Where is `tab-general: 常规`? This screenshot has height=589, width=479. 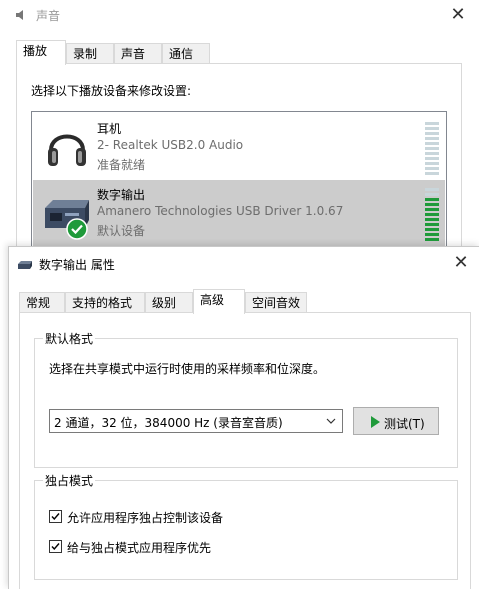
tab-general: 常规 is located at coordinates (42, 302).